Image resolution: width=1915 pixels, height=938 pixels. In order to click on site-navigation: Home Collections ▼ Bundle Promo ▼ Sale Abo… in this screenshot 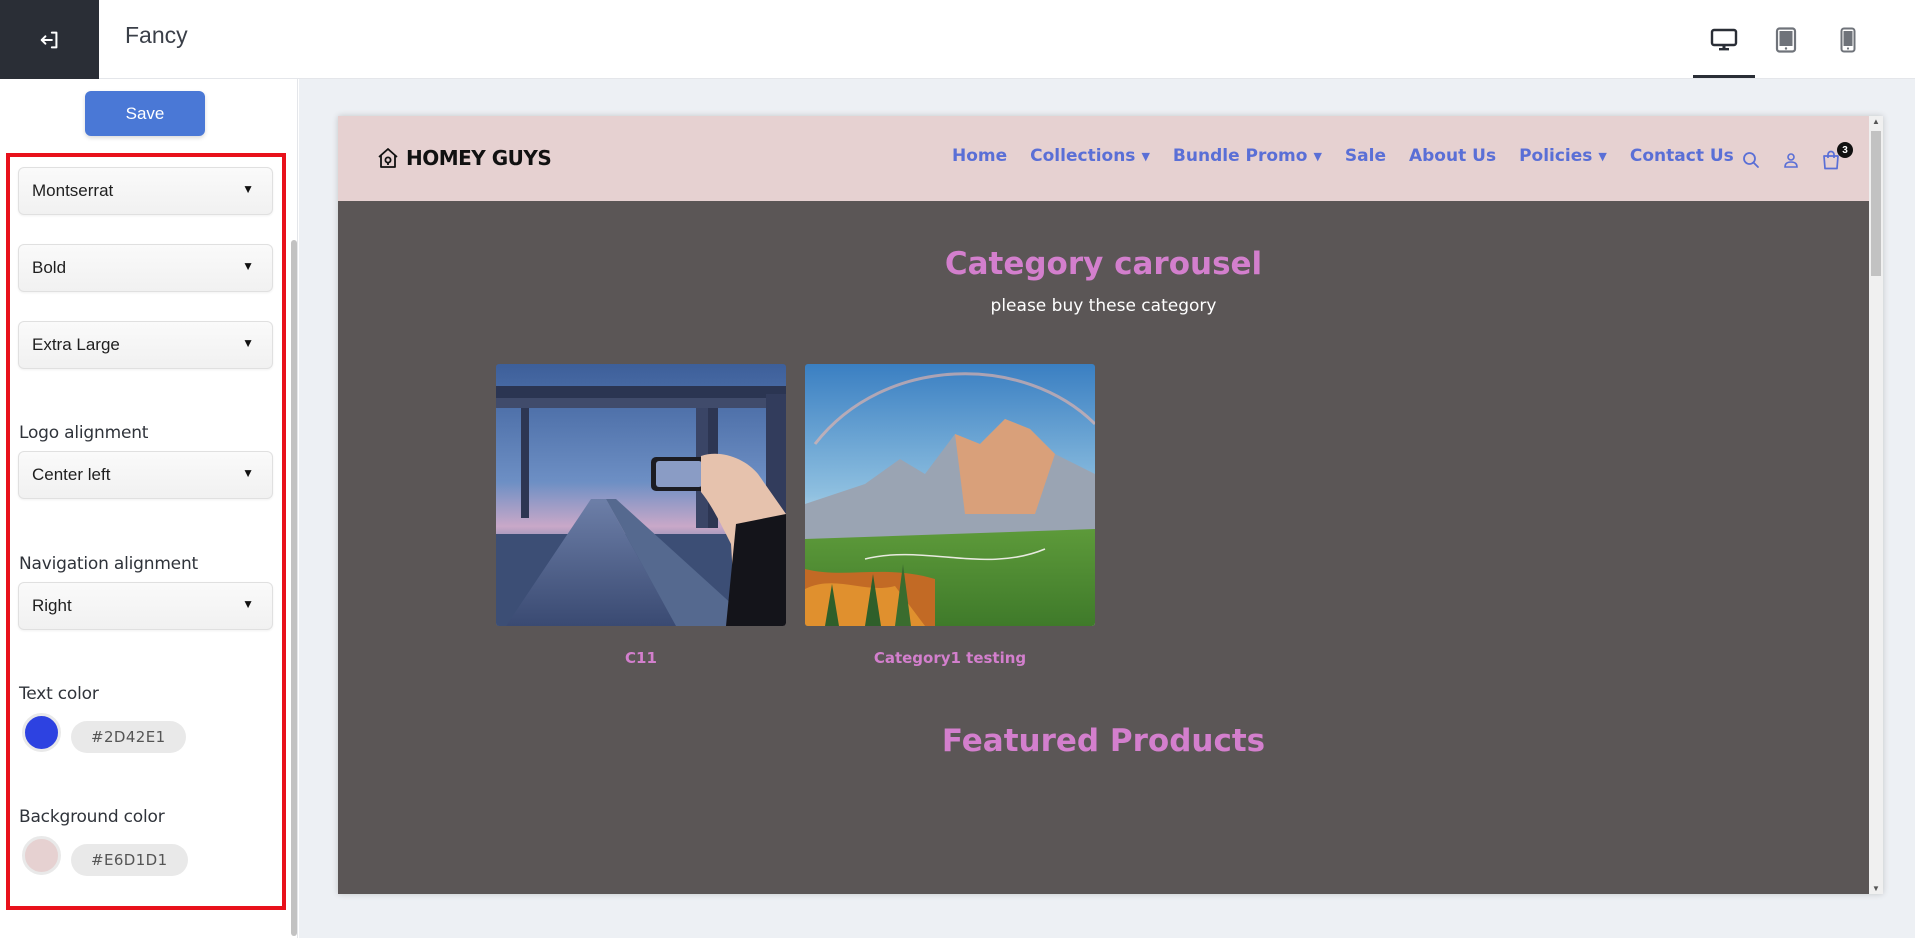, I will do `click(1354, 156)`.